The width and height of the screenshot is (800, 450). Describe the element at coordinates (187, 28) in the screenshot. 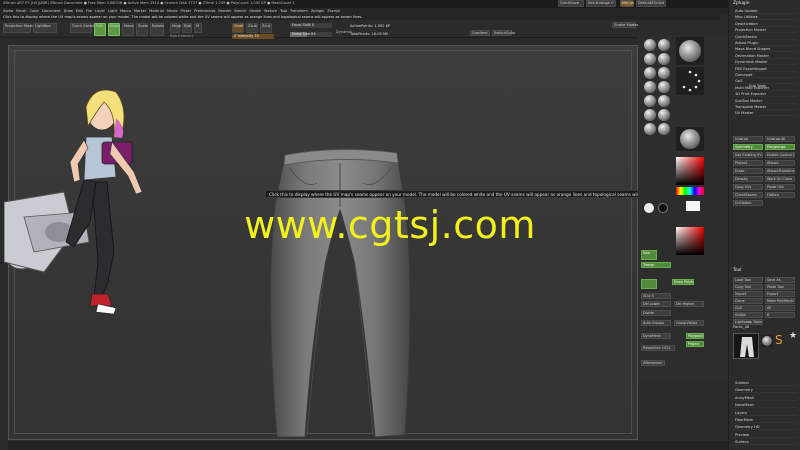

I see `rgb-button: Rgb` at that location.